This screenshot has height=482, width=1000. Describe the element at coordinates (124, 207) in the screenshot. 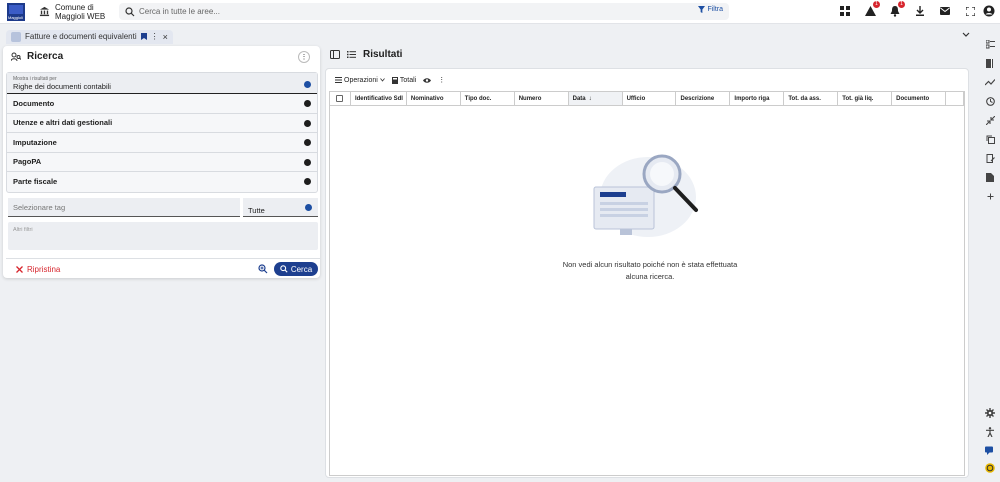

I see `tags-input: Selezionare tag` at that location.